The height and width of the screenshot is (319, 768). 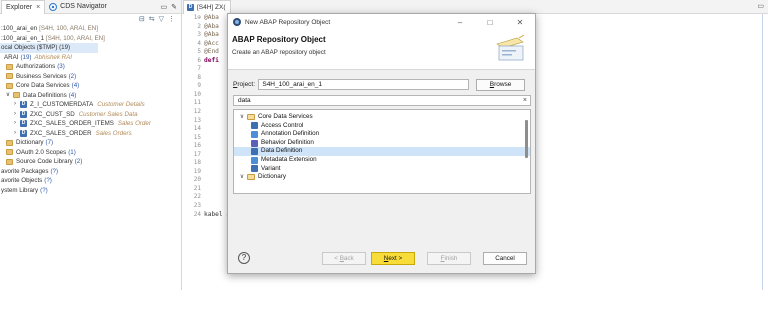 I want to click on filter-icon: ▽, so click(x=161, y=19).